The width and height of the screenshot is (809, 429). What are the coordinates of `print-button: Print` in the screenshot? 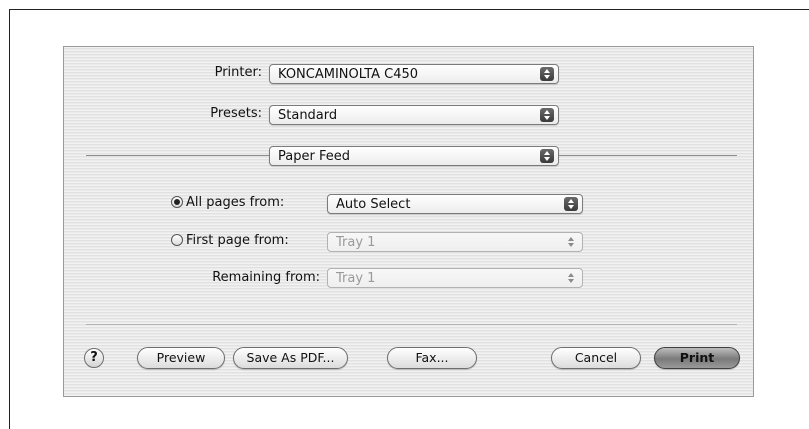 It's located at (697, 358).